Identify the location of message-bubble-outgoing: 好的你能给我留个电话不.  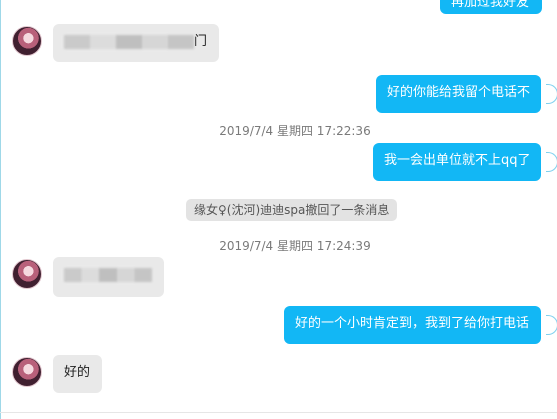
(458, 94).